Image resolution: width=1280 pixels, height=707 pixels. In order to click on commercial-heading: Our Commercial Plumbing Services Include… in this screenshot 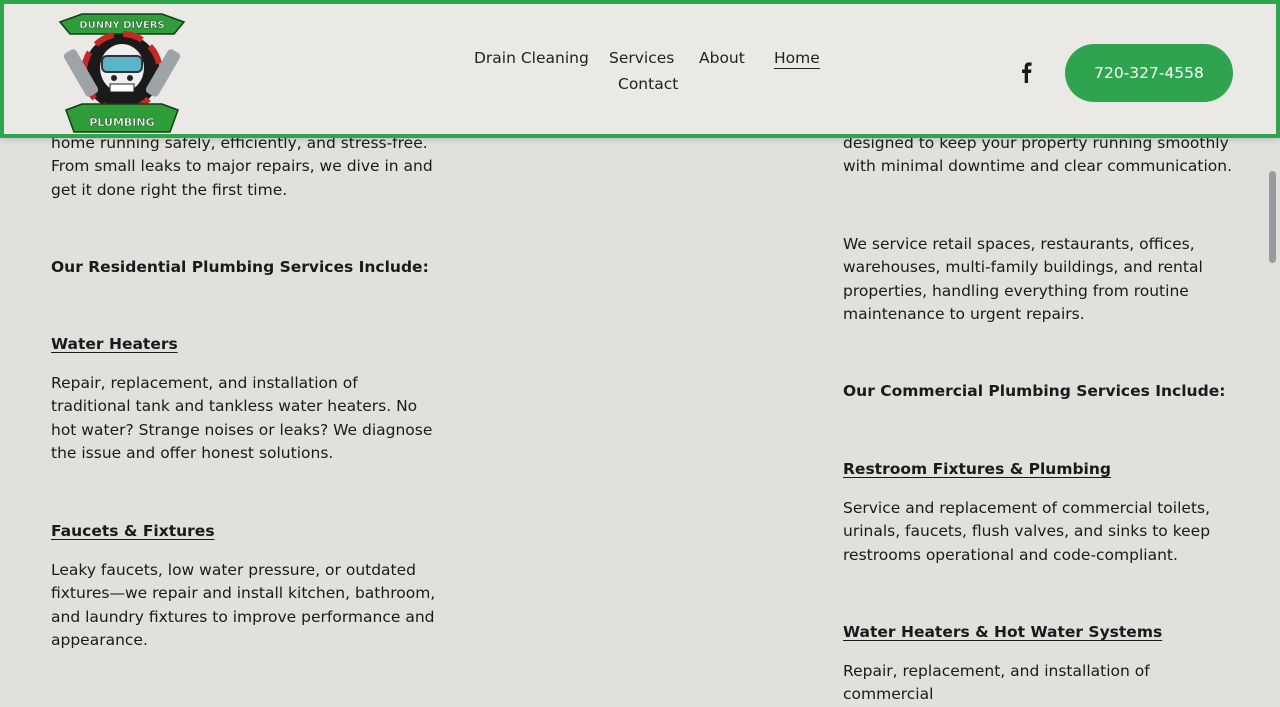, I will do `click(1034, 391)`.